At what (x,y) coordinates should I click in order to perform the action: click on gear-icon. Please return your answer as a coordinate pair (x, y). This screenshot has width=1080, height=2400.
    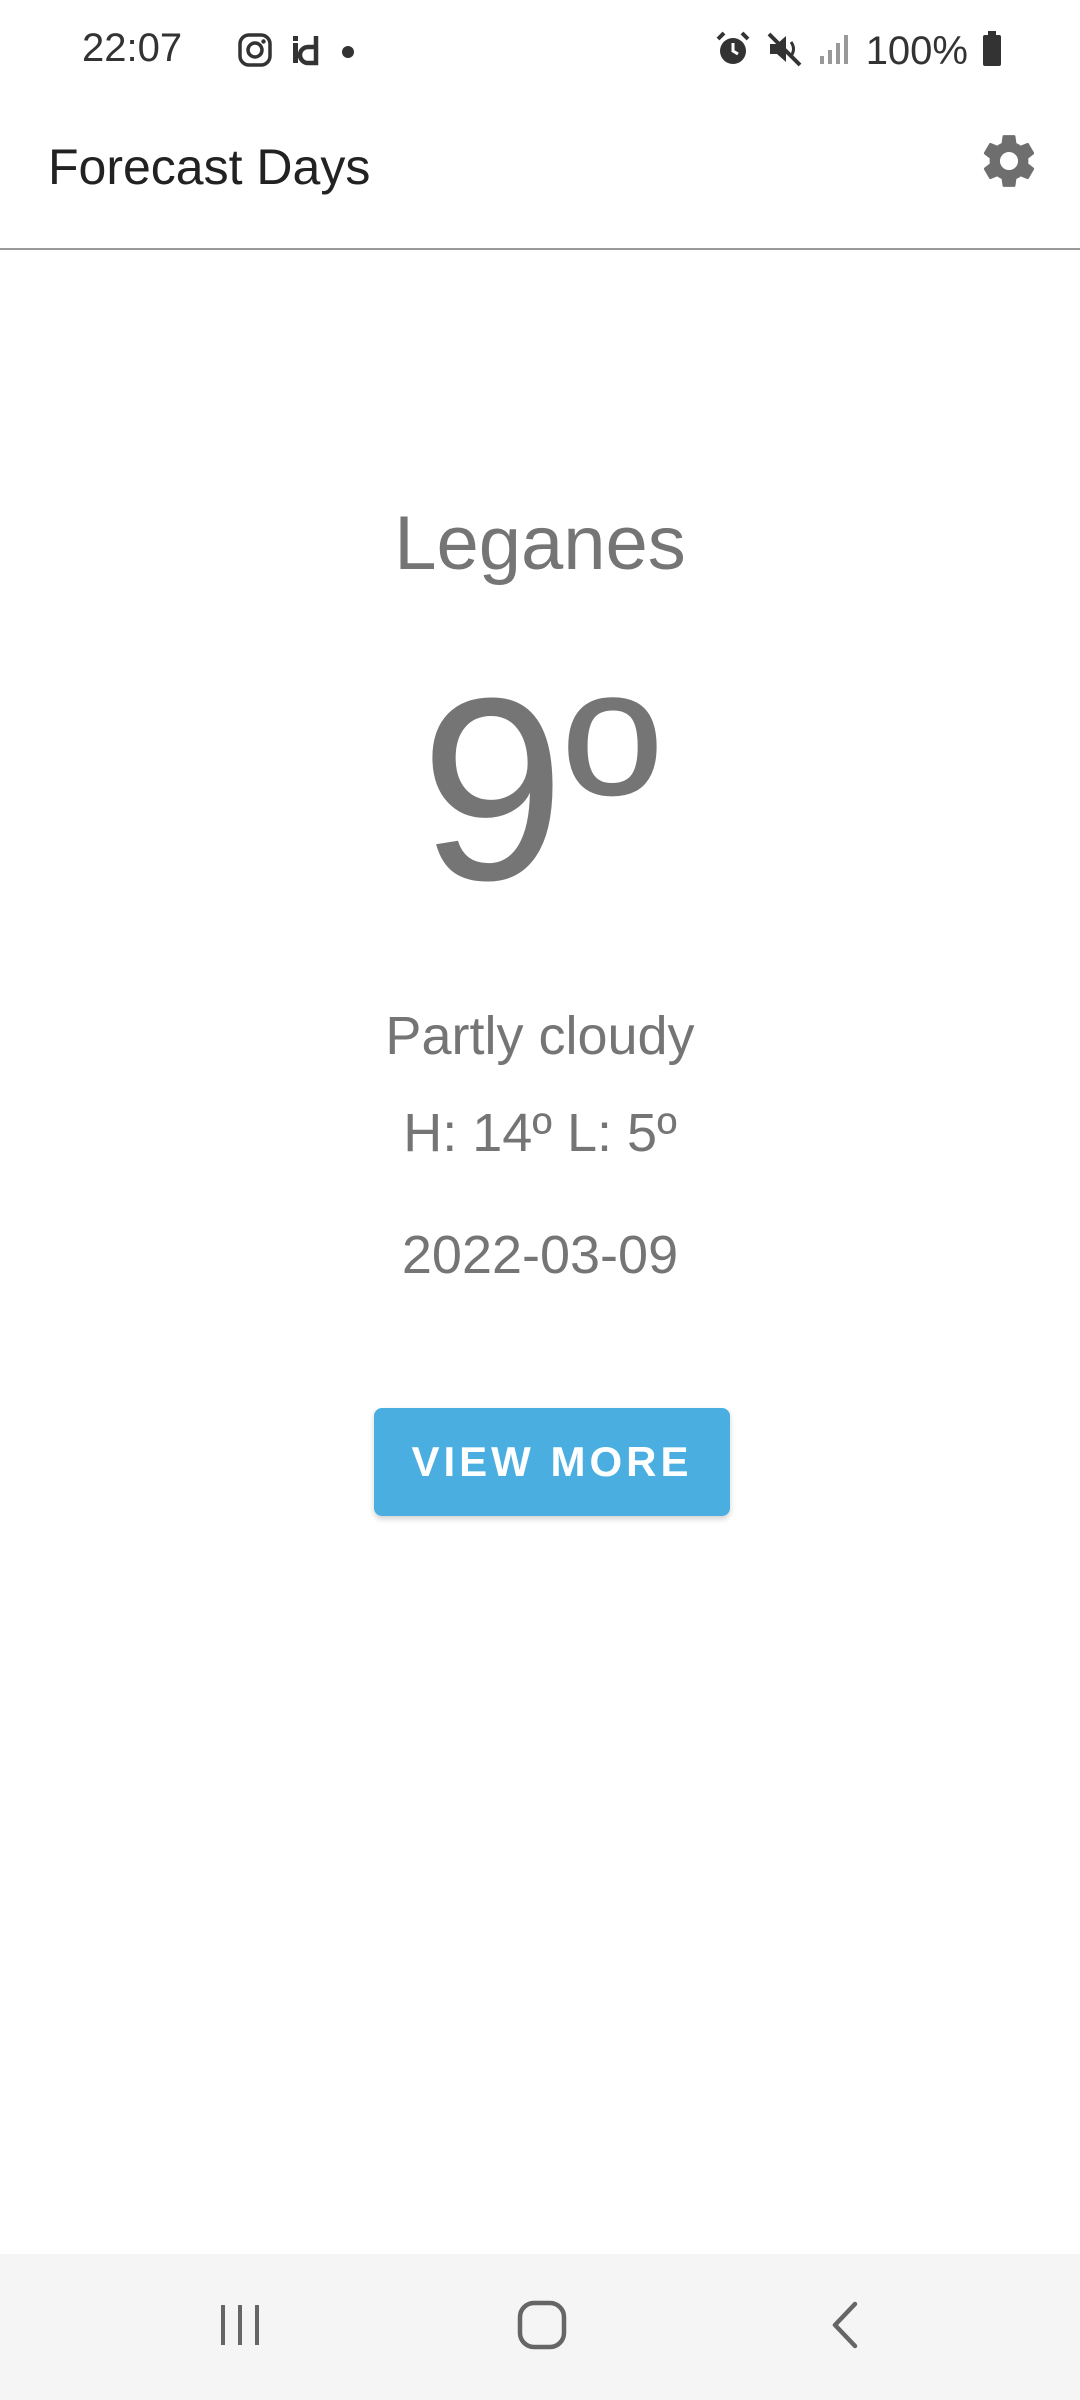
    Looking at the image, I should click on (1009, 163).